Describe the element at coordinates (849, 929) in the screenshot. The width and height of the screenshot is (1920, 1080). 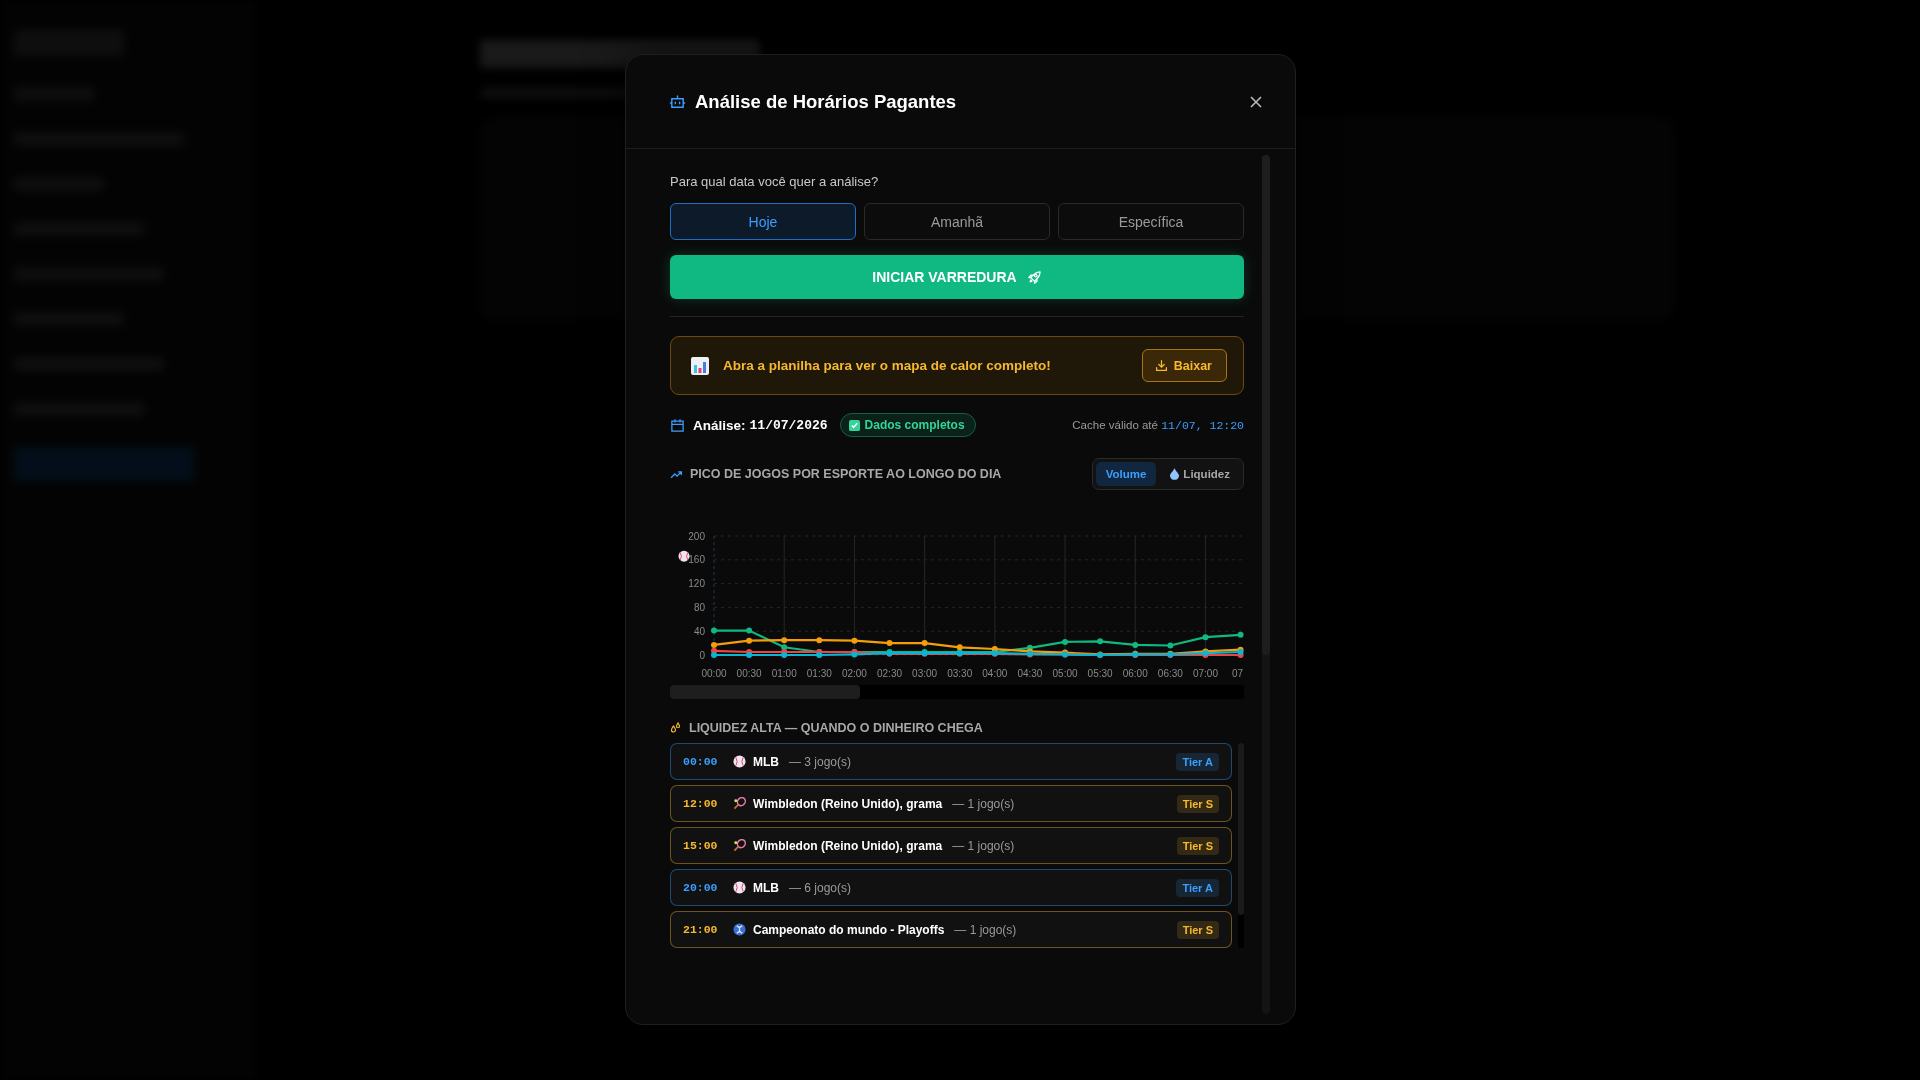
I see `event-name: Campeonato do mundo - Playoffs` at that location.